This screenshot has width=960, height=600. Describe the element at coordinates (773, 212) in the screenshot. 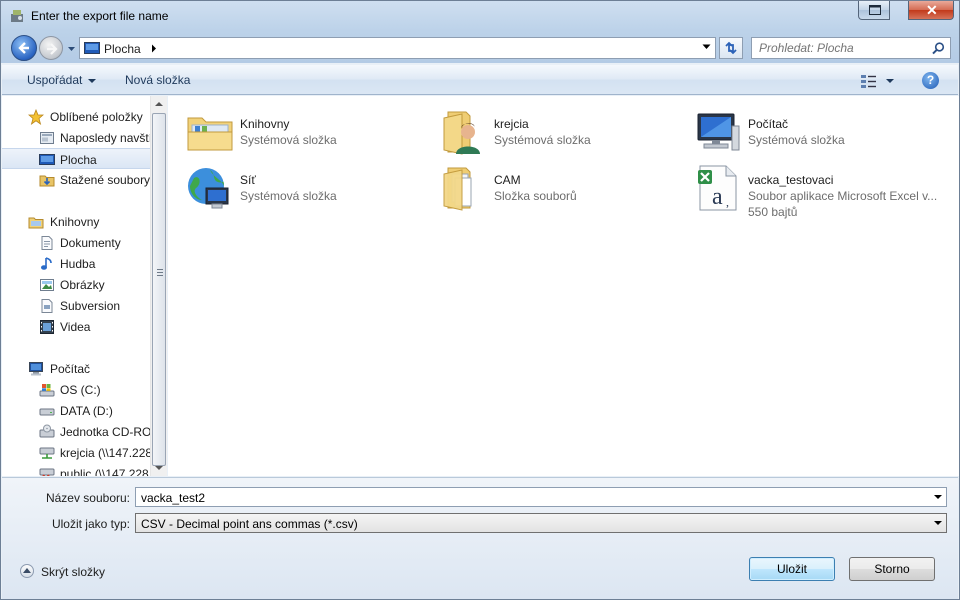

I see `file-size: 550 bajtů` at that location.